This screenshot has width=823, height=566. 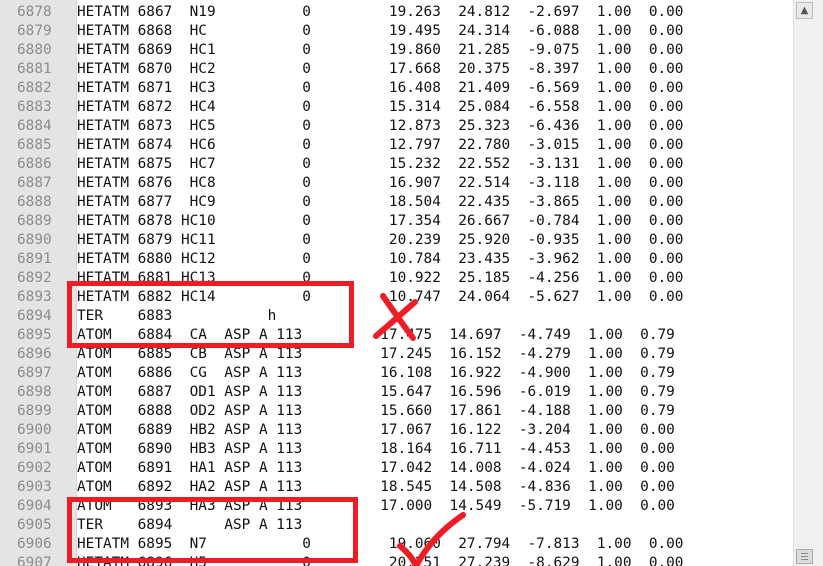 I want to click on check-mark-icon, so click(x=431, y=539).